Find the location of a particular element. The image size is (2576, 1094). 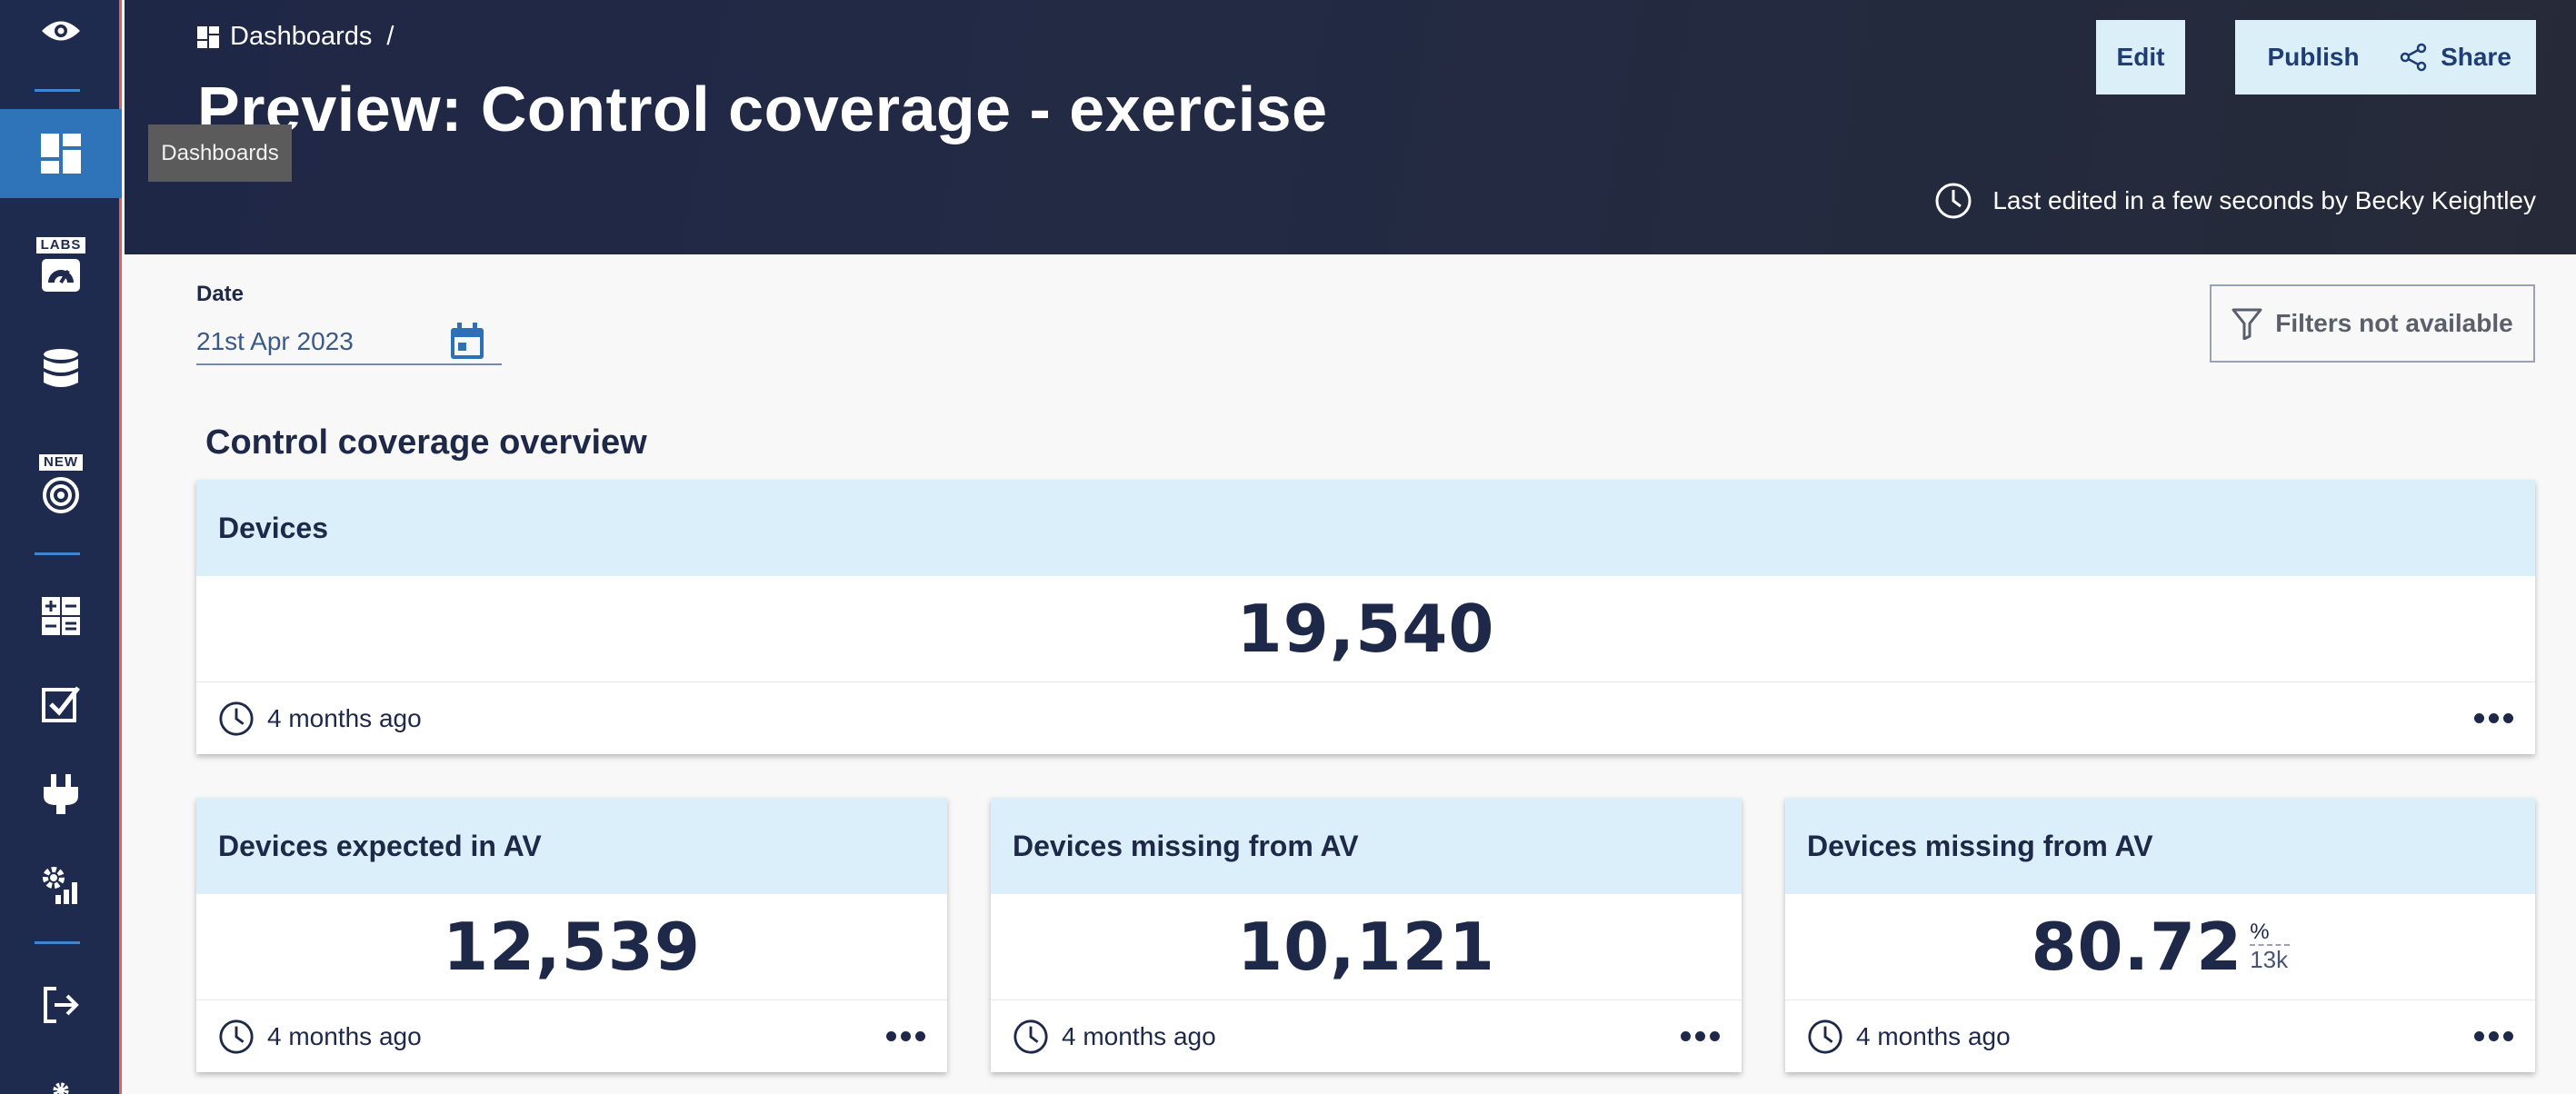

card-title: Devices expected in AV is located at coordinates (571, 846).